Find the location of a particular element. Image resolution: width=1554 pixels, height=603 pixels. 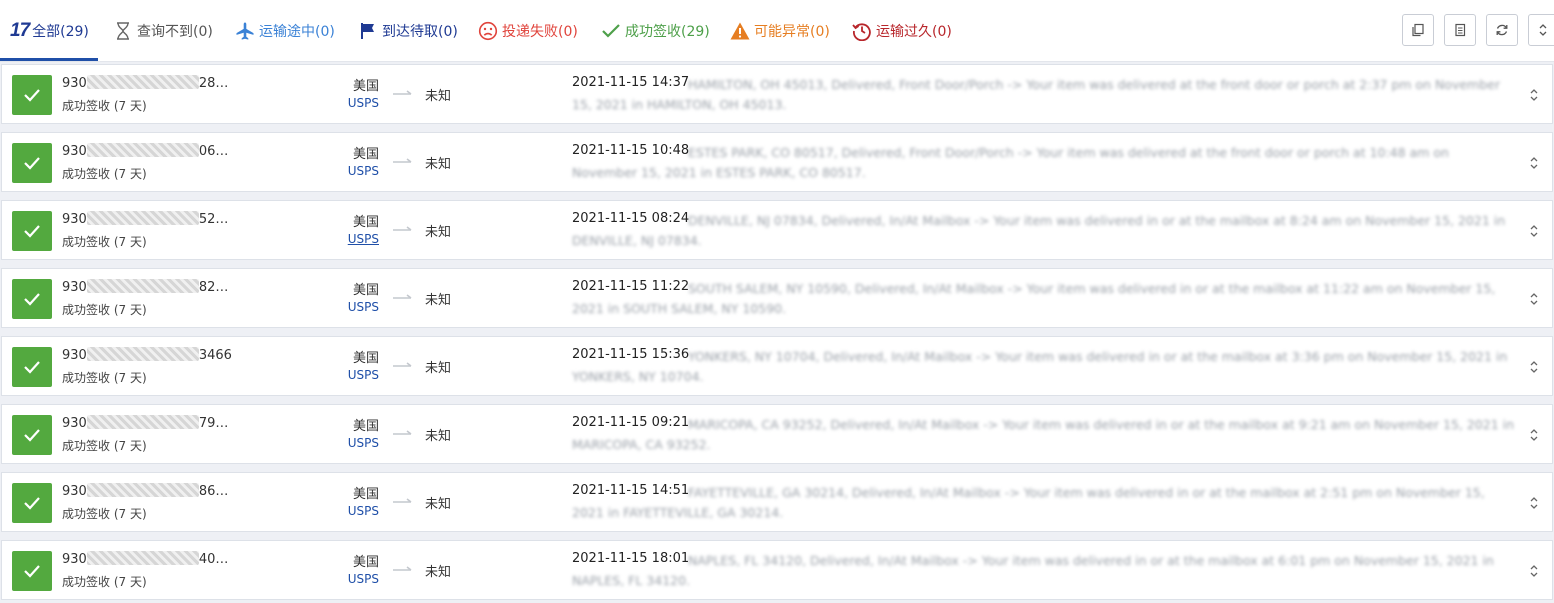

refresh-button is located at coordinates (1502, 30).